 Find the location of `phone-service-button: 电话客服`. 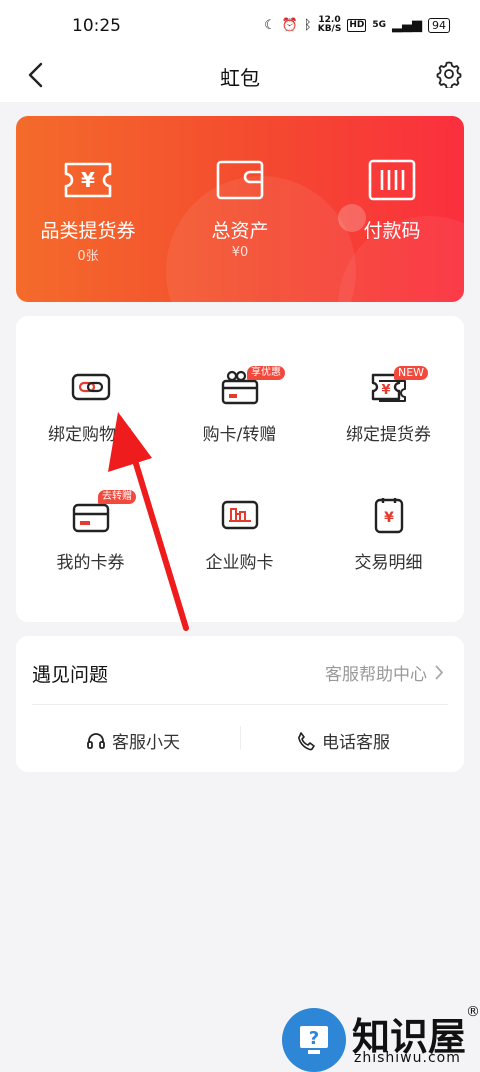

phone-service-button: 电话客服 is located at coordinates (343, 740).